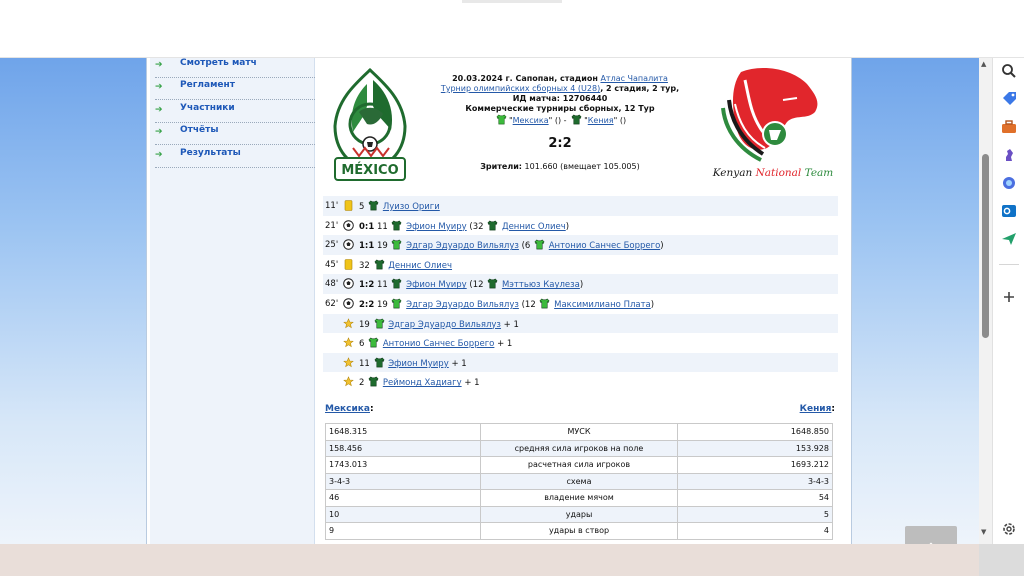  Describe the element at coordinates (773, 123) in the screenshot. I see `kenya-logo: Kenyan National Team` at that location.